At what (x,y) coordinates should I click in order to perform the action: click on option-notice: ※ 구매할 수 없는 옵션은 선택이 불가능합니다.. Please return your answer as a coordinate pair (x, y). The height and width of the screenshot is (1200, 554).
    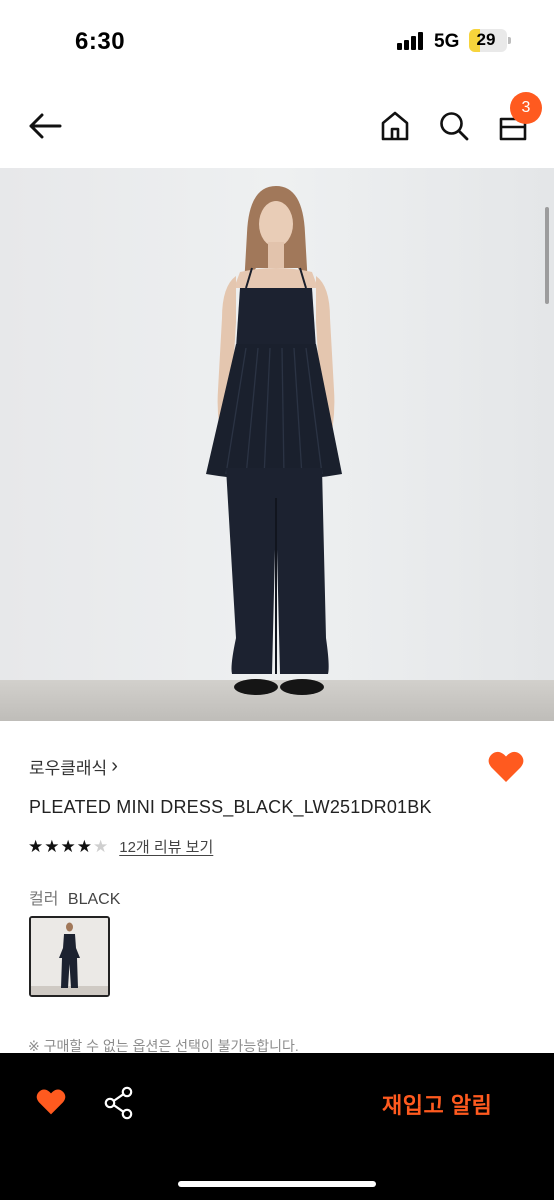
    Looking at the image, I should click on (163, 1045).